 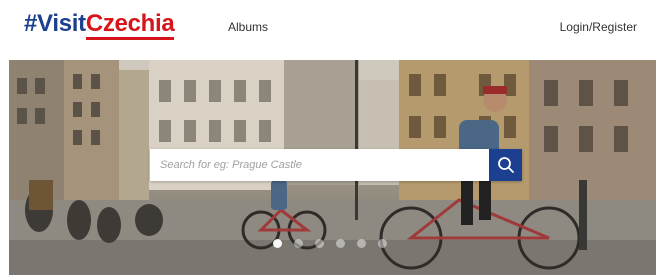 I want to click on nav-login-register-link: Login/Register, so click(x=598, y=27).